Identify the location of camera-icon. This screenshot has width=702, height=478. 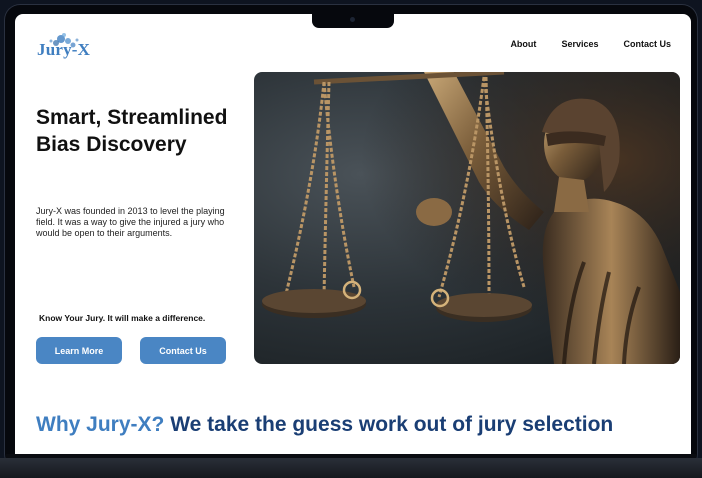
(352, 19).